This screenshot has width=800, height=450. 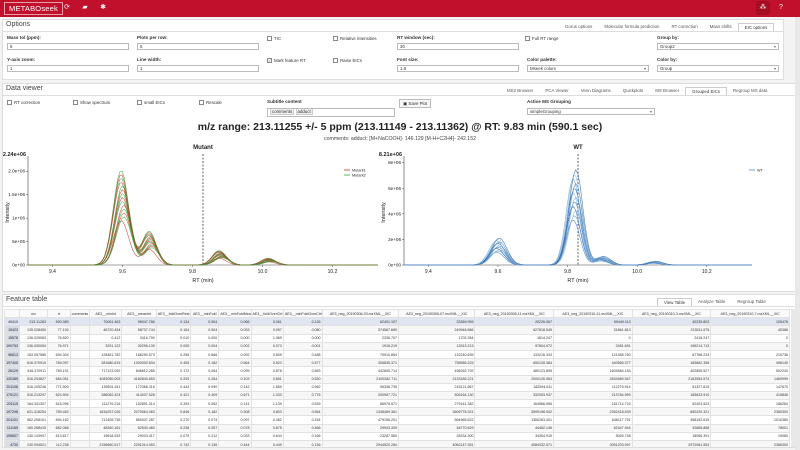 I want to click on app-brand: METABOseek, so click(x=33, y=8).